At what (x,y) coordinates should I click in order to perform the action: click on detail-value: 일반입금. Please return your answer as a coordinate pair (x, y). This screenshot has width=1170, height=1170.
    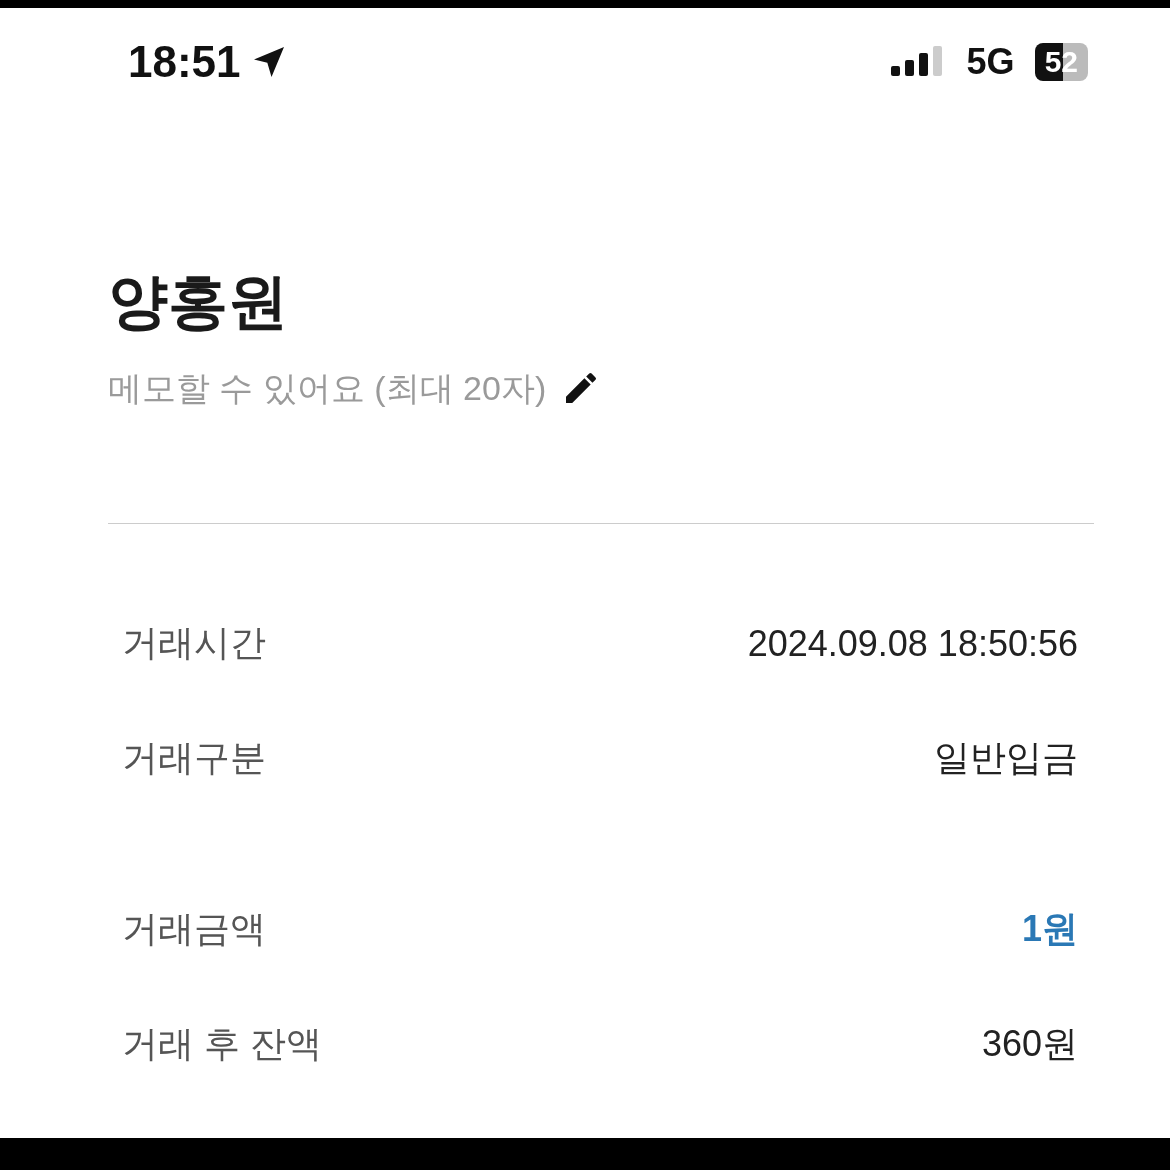
    Looking at the image, I should click on (1006, 758).